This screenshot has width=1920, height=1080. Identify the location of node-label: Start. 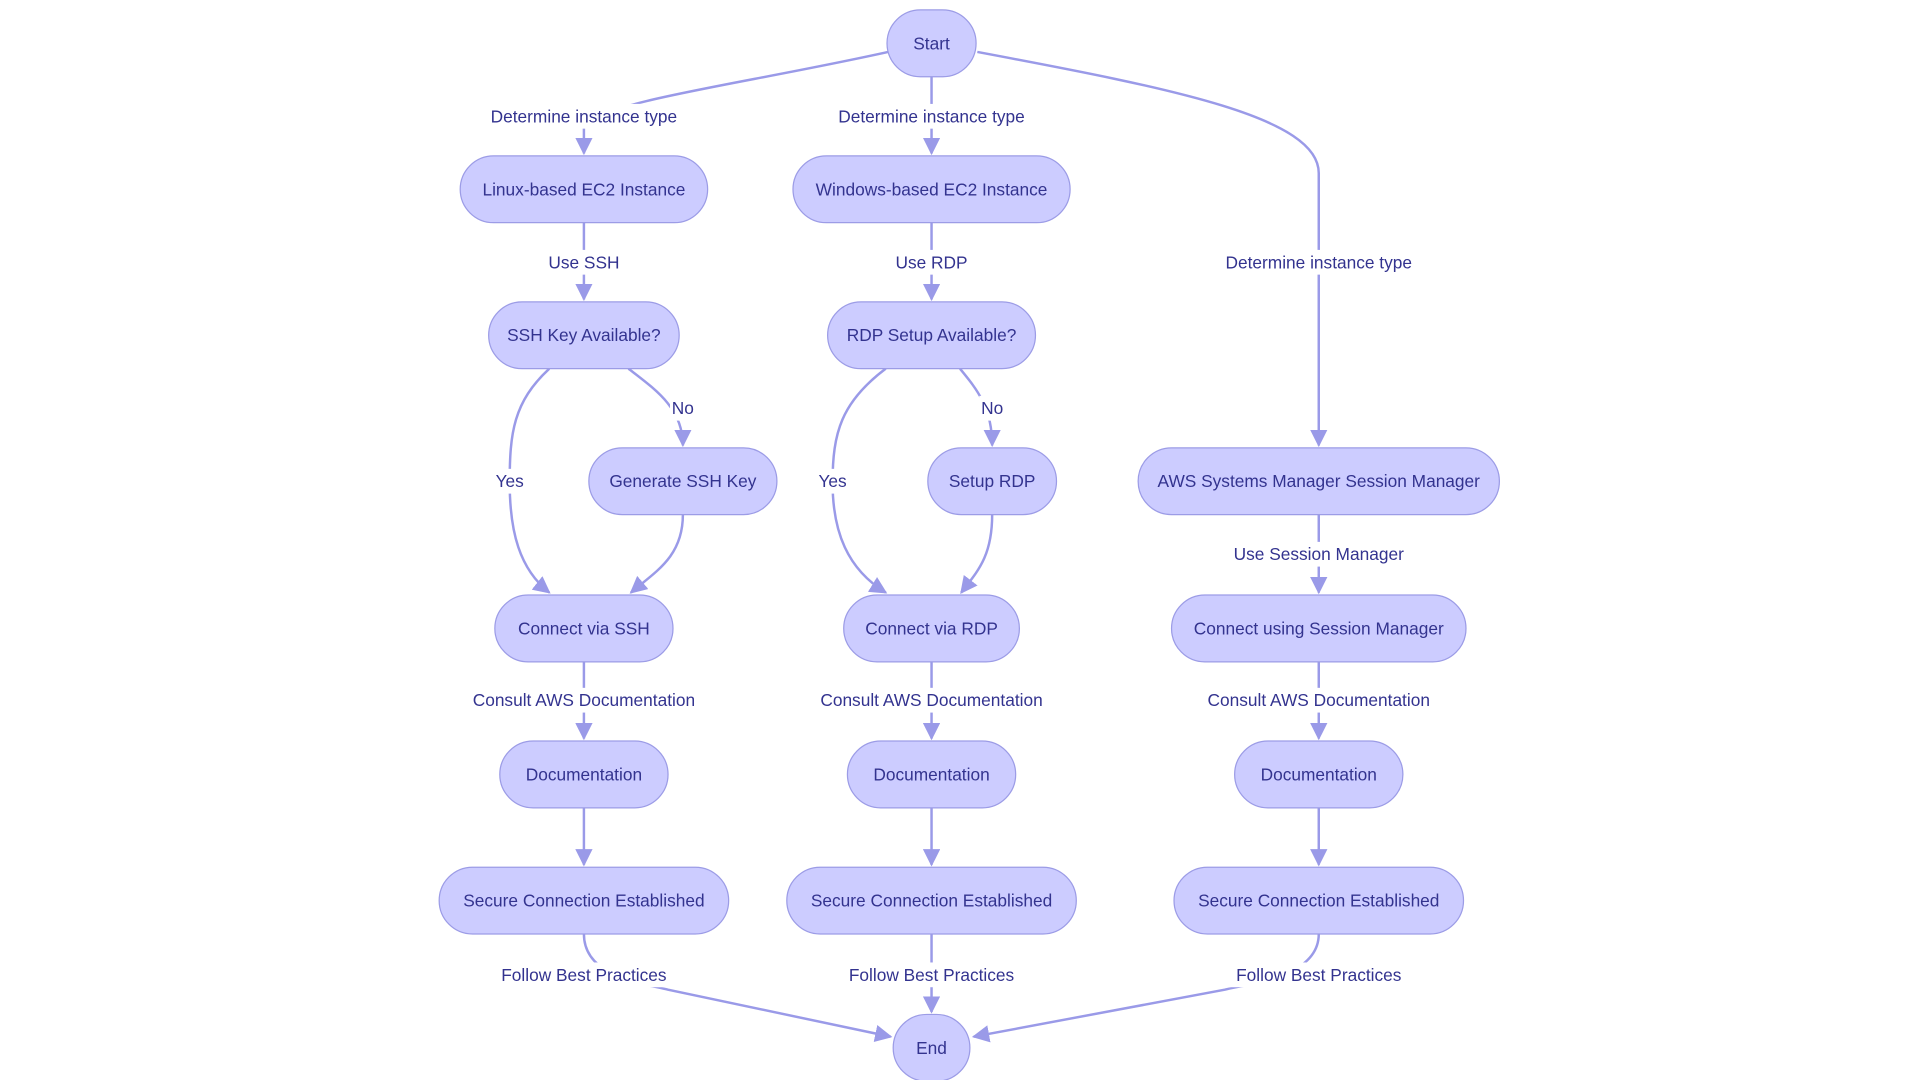
(931, 43).